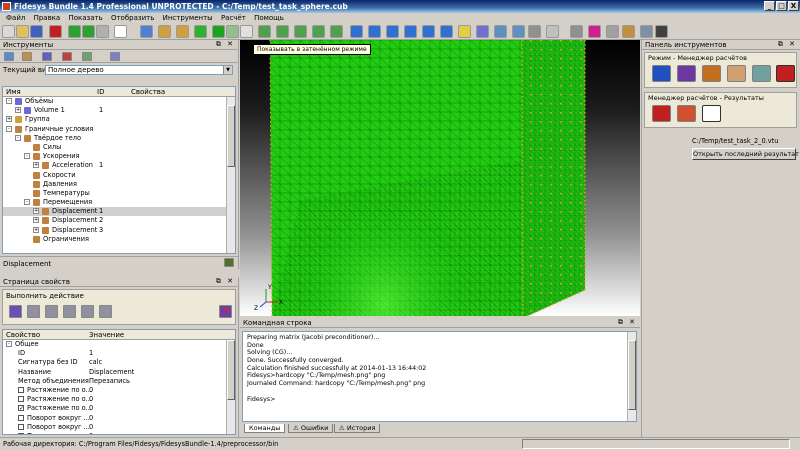 The image size is (800, 450). What do you see at coordinates (115, 129) in the screenshot?
I see `tree-item: - Граничные условия` at bounding box center [115, 129].